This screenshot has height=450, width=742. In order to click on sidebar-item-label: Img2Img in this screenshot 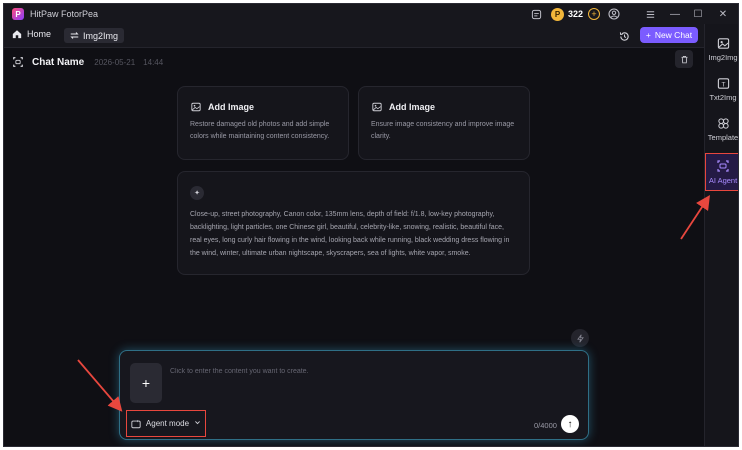, I will do `click(723, 57)`.